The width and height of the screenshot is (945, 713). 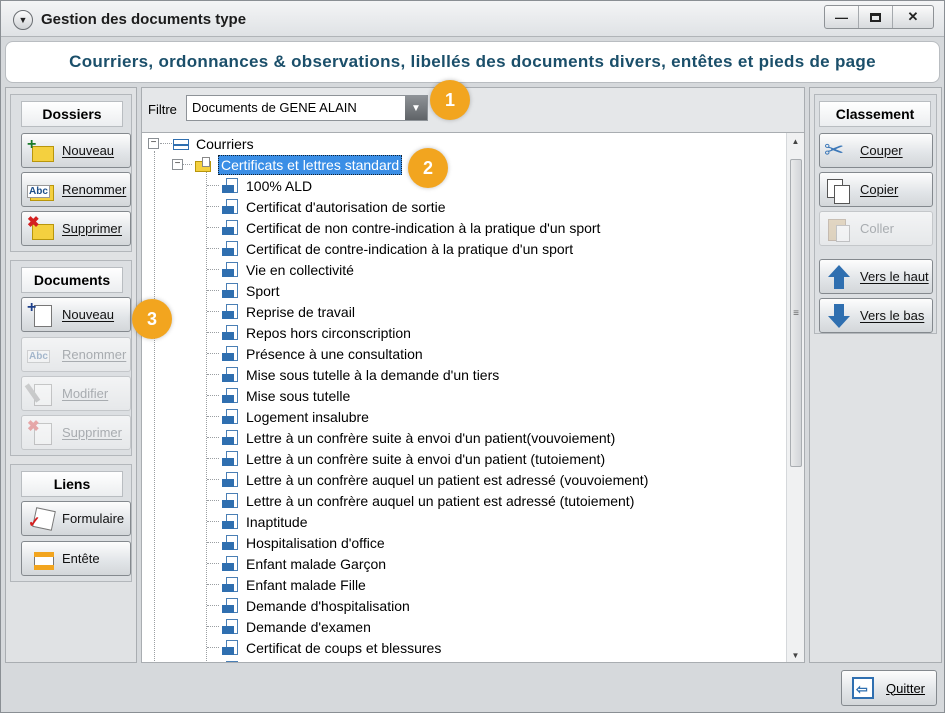 I want to click on filter-select: Documents de GENE ALAIN ▼, so click(x=307, y=108).